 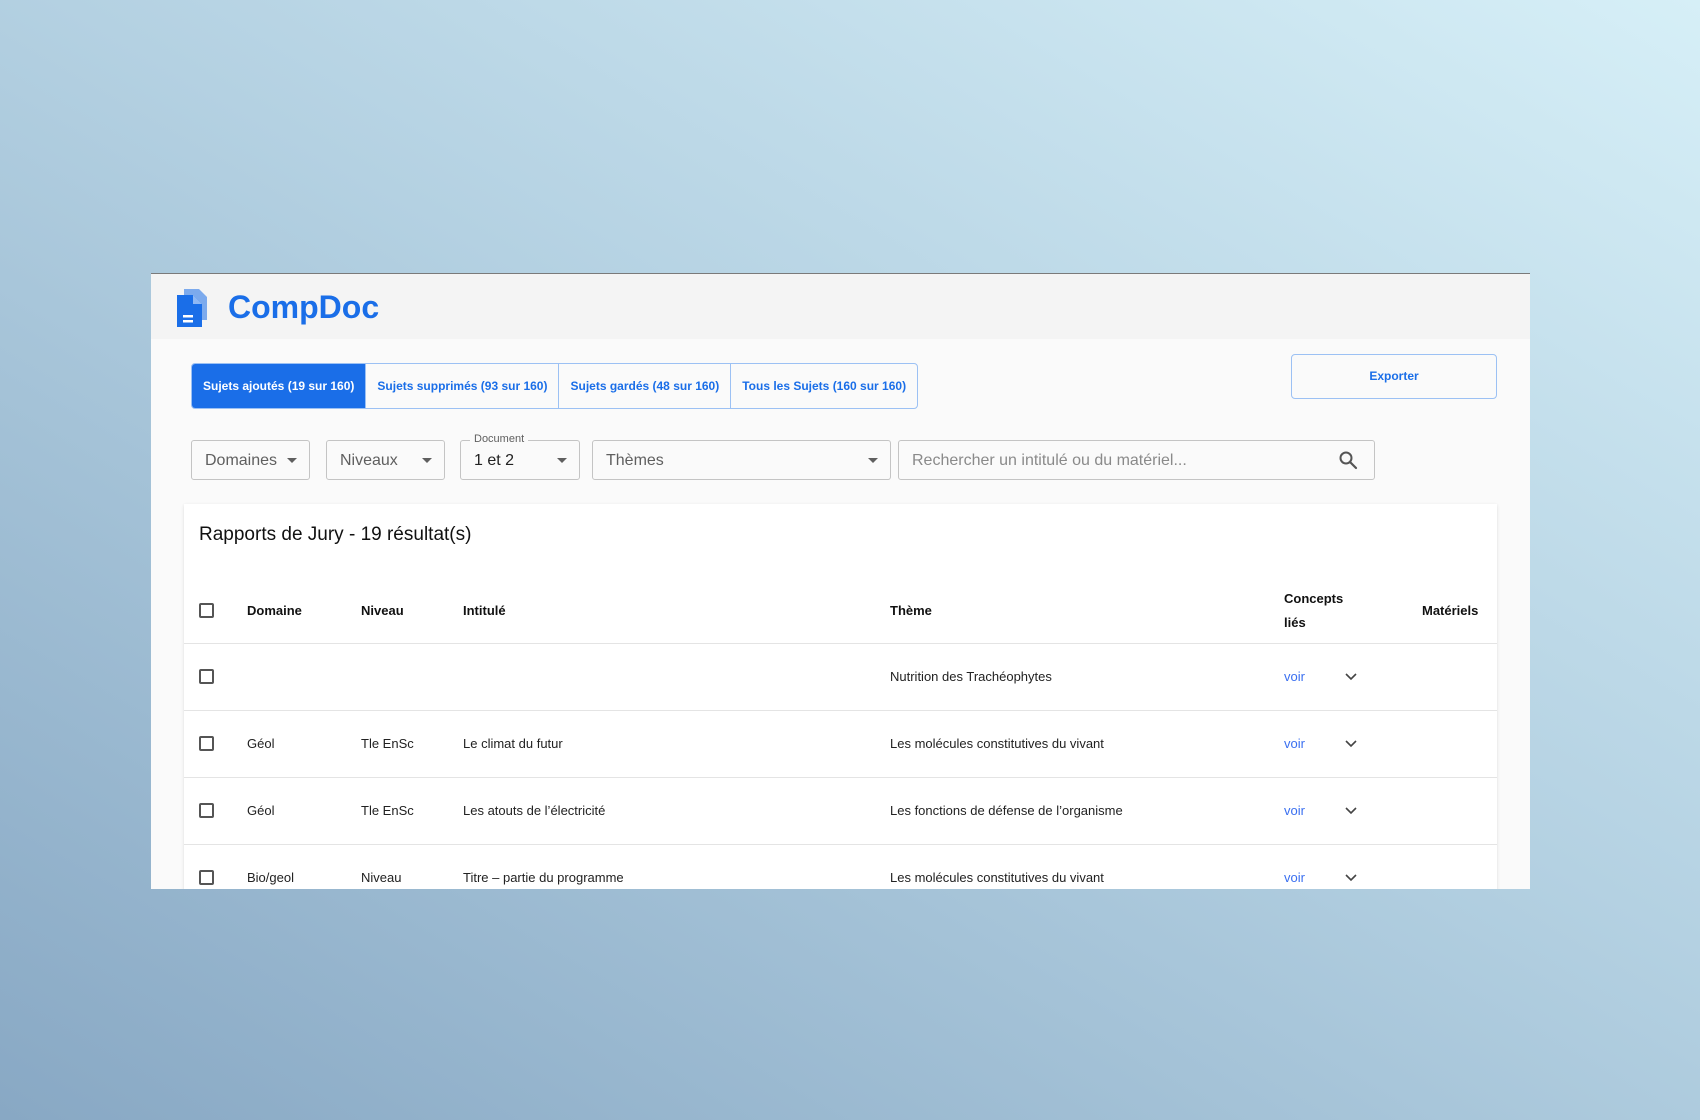 What do you see at coordinates (635, 460) in the screenshot?
I see `themes-select-label: Thèmes` at bounding box center [635, 460].